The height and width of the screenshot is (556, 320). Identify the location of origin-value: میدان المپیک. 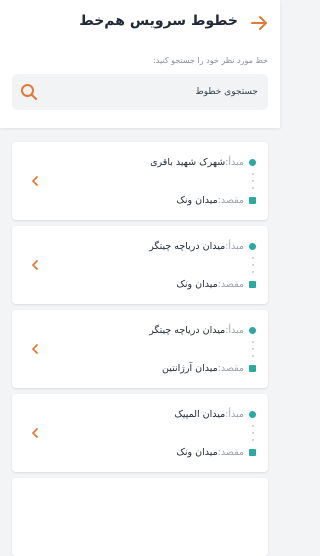
(200, 414).